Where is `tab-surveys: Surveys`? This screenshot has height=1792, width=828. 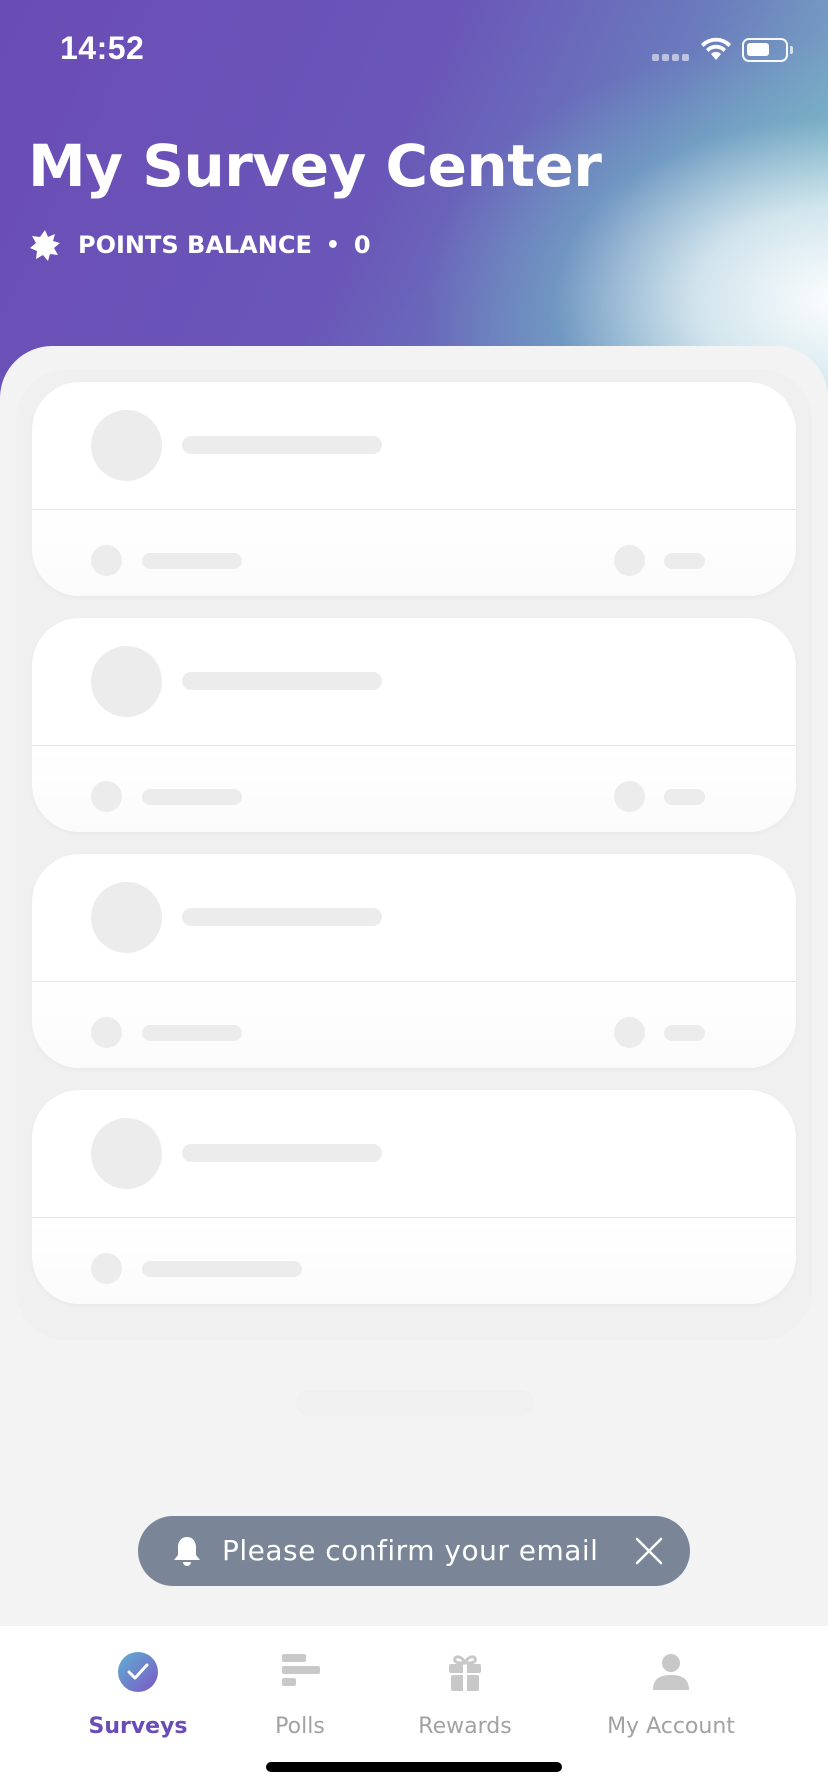 tab-surveys: Surveys is located at coordinates (138, 1686).